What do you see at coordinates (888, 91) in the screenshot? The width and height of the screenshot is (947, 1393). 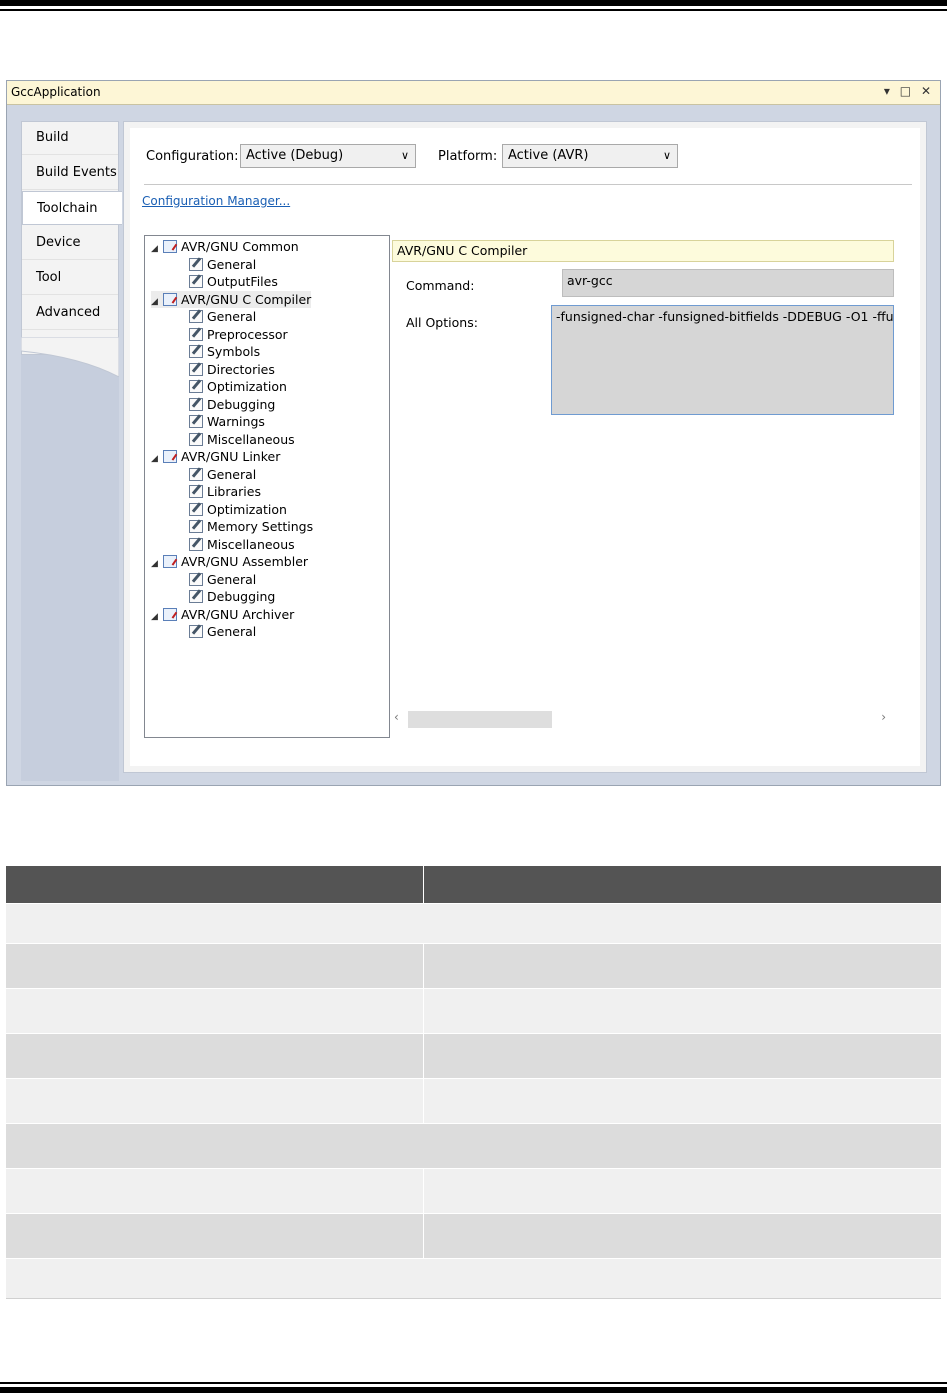 I see `dropdown-icon: ▾` at bounding box center [888, 91].